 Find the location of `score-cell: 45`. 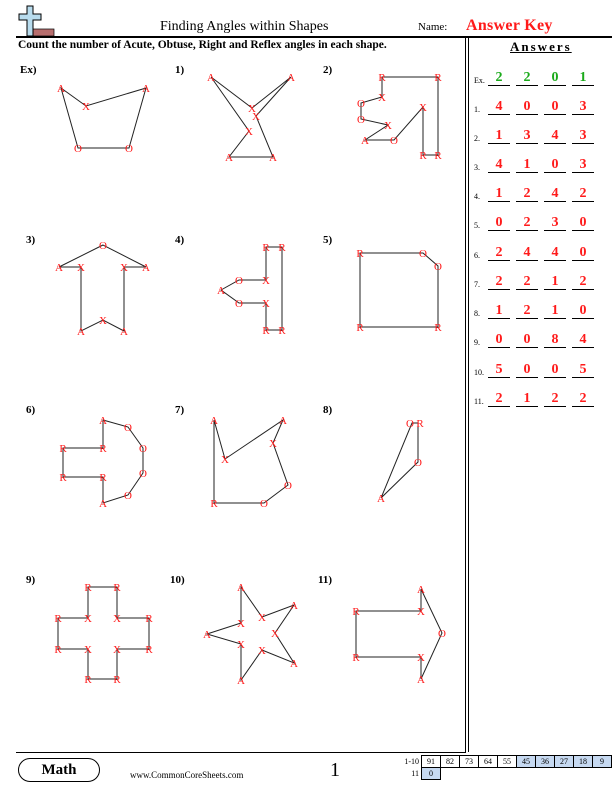

score-cell: 45 is located at coordinates (526, 761).